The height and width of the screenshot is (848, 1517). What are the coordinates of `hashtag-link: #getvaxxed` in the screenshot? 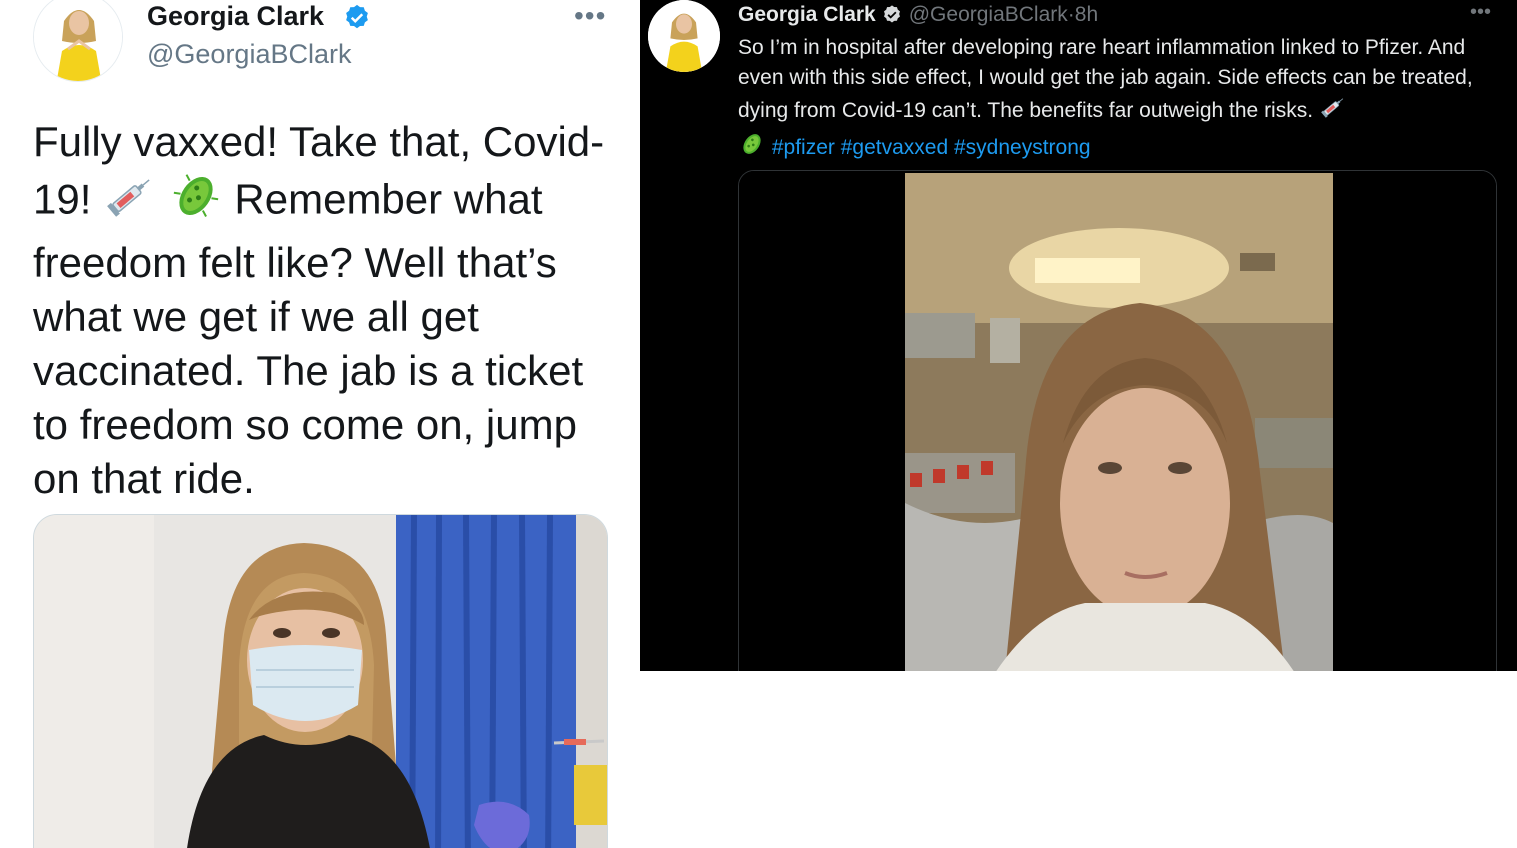 It's located at (894, 147).